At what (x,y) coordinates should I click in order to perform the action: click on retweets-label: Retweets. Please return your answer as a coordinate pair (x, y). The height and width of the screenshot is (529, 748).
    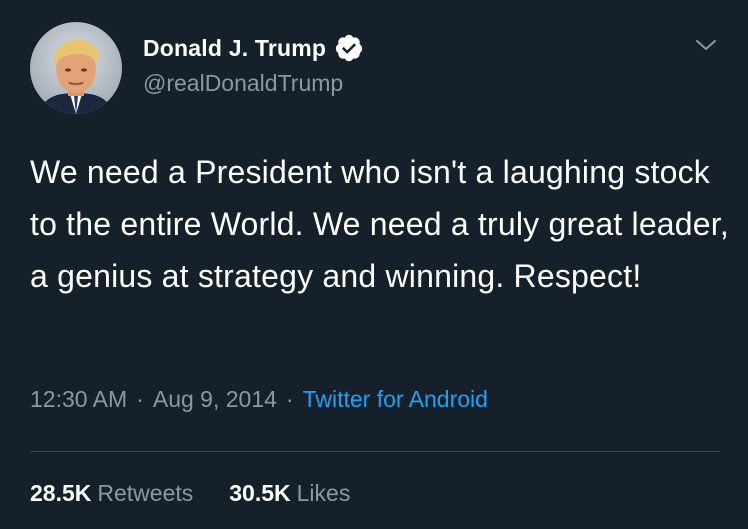
    Looking at the image, I should click on (145, 493).